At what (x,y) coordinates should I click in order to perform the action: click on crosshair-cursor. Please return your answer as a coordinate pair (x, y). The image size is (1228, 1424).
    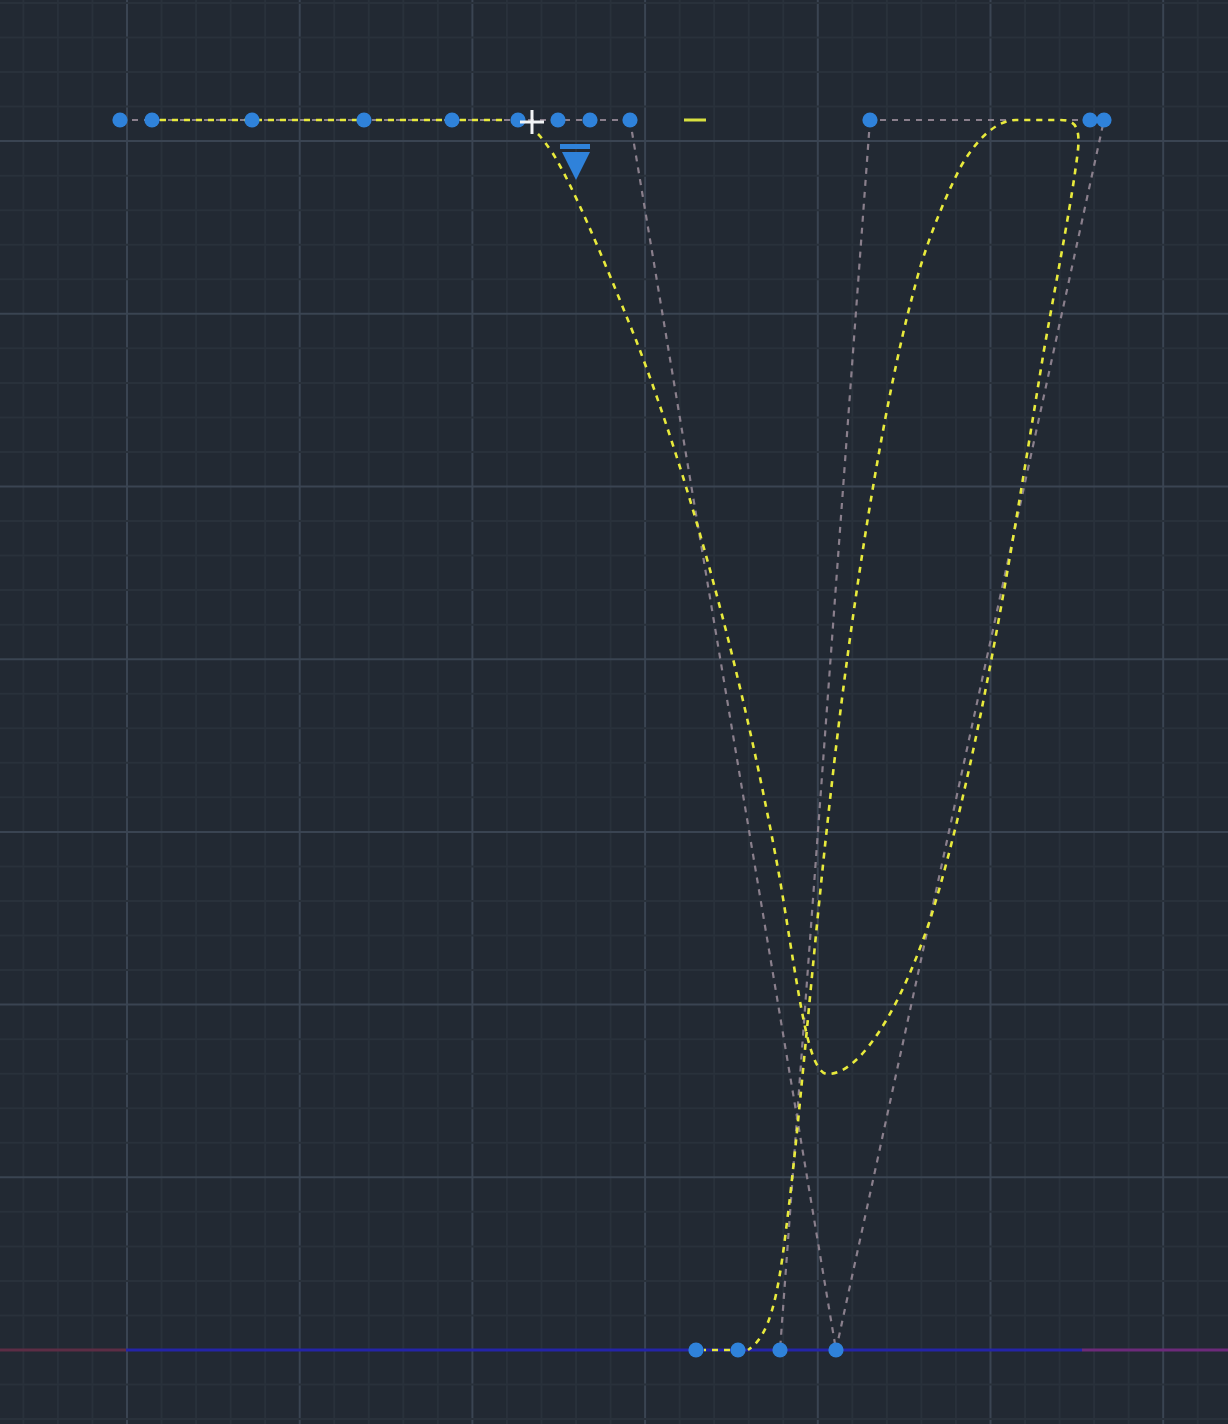
    Looking at the image, I should click on (532, 122).